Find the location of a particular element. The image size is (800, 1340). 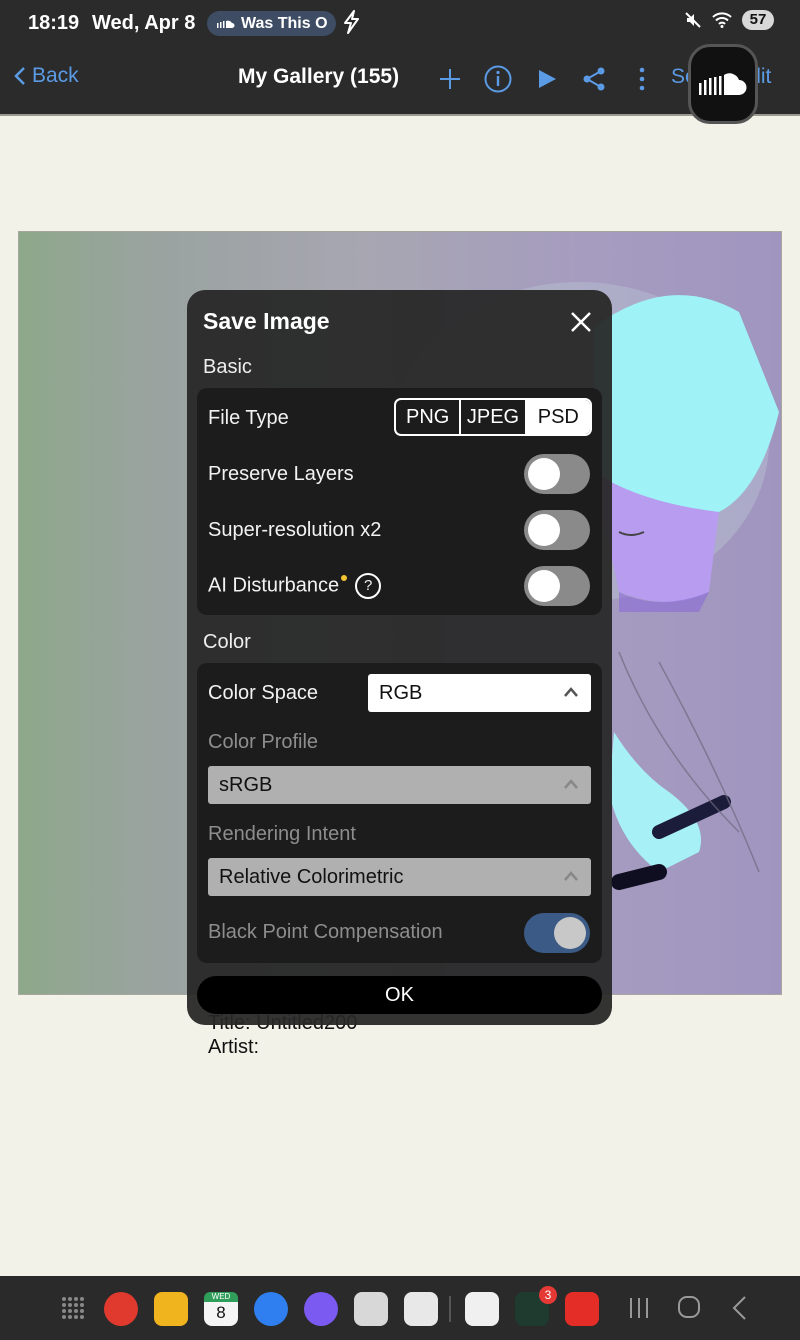

mute-icon is located at coordinates (693, 20).